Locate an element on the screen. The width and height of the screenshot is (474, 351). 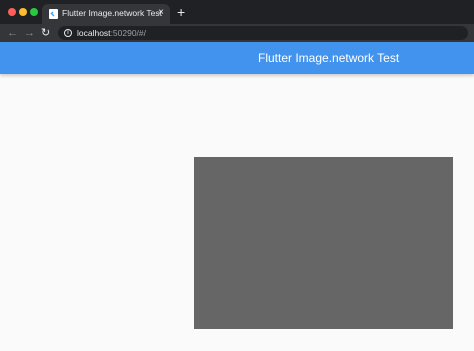
tab-title: Flutter Image.network Test is located at coordinates (112, 13).